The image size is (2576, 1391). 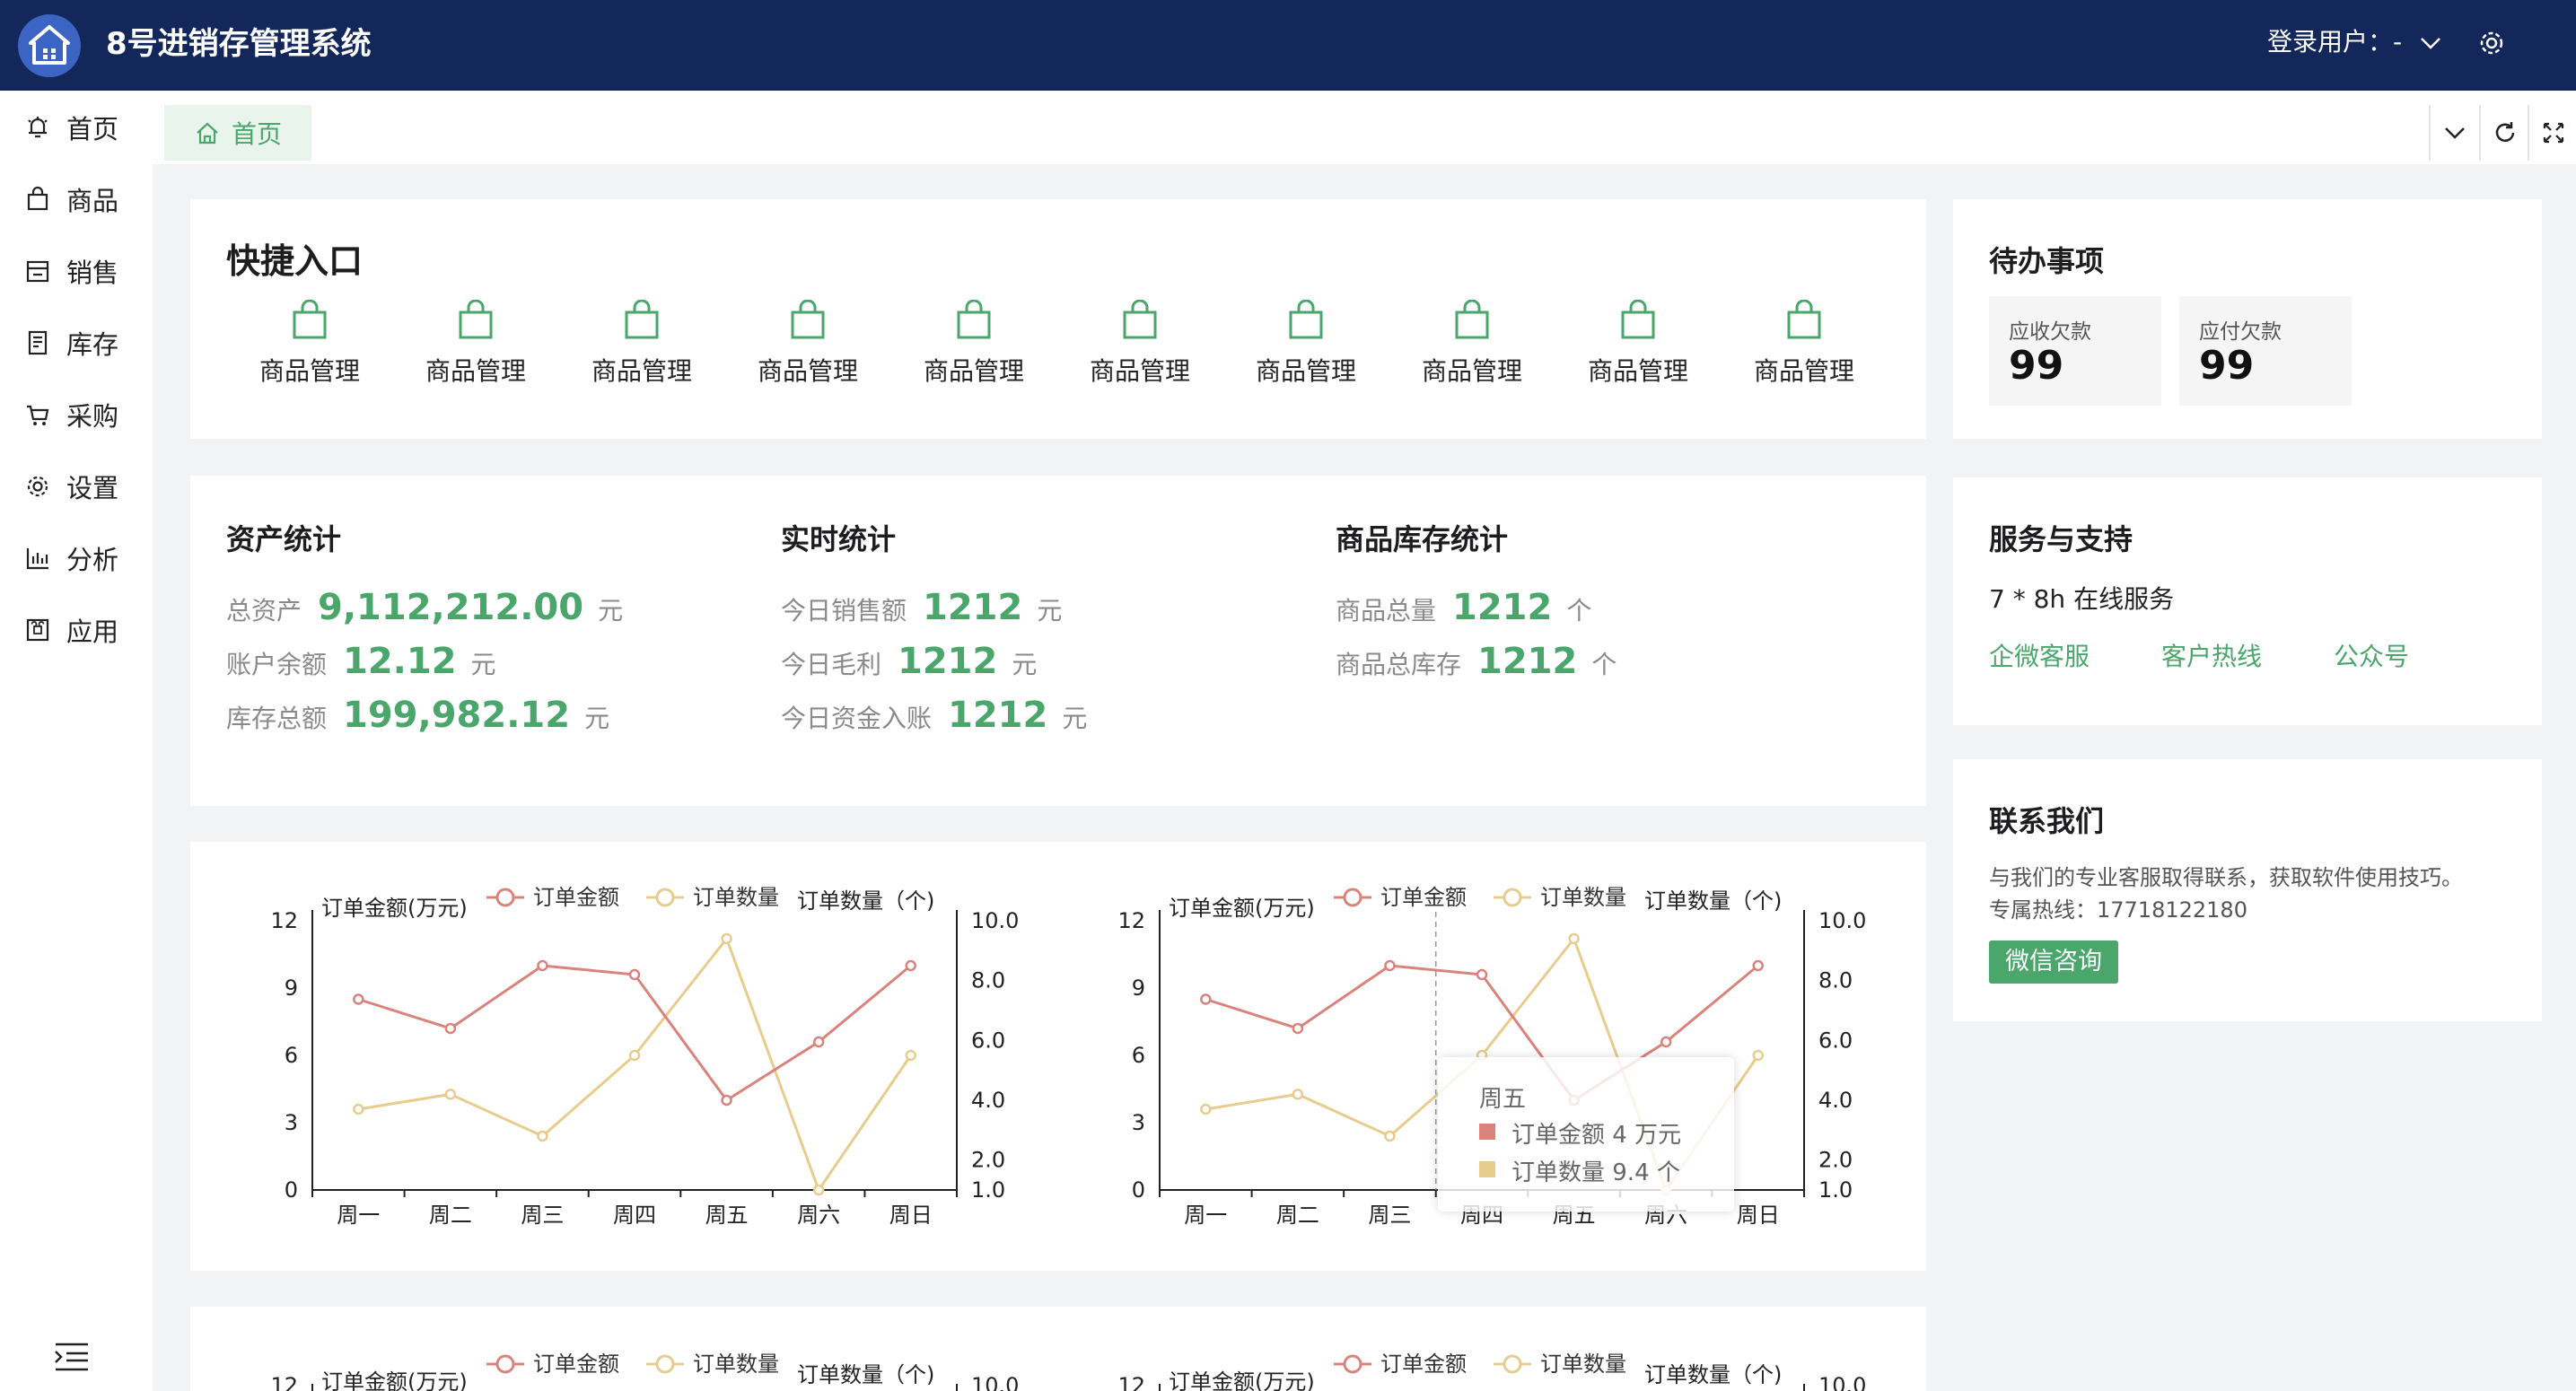 I want to click on y2-tick-label: 10.0, so click(x=1842, y=920).